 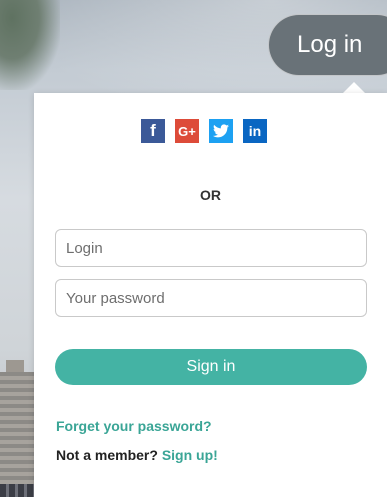 I want to click on linkedin-login-button: in, so click(x=255, y=131).